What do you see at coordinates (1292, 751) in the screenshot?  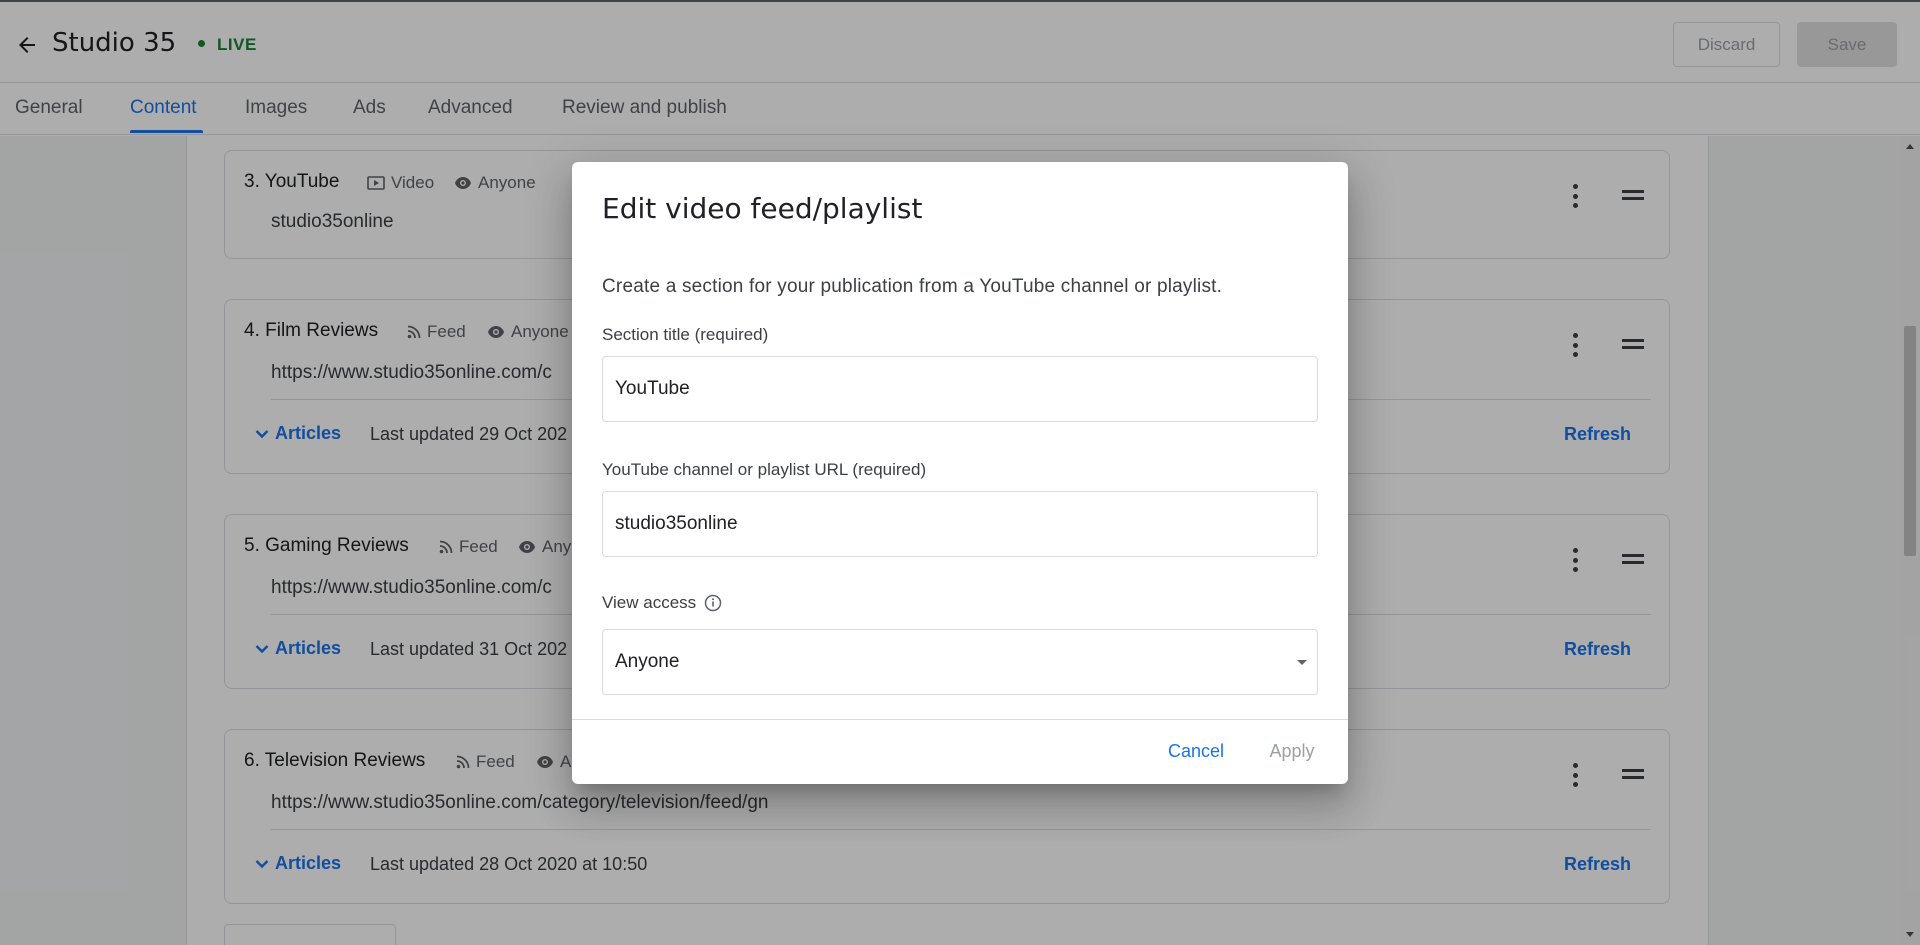 I see `apply-button: Apply` at bounding box center [1292, 751].